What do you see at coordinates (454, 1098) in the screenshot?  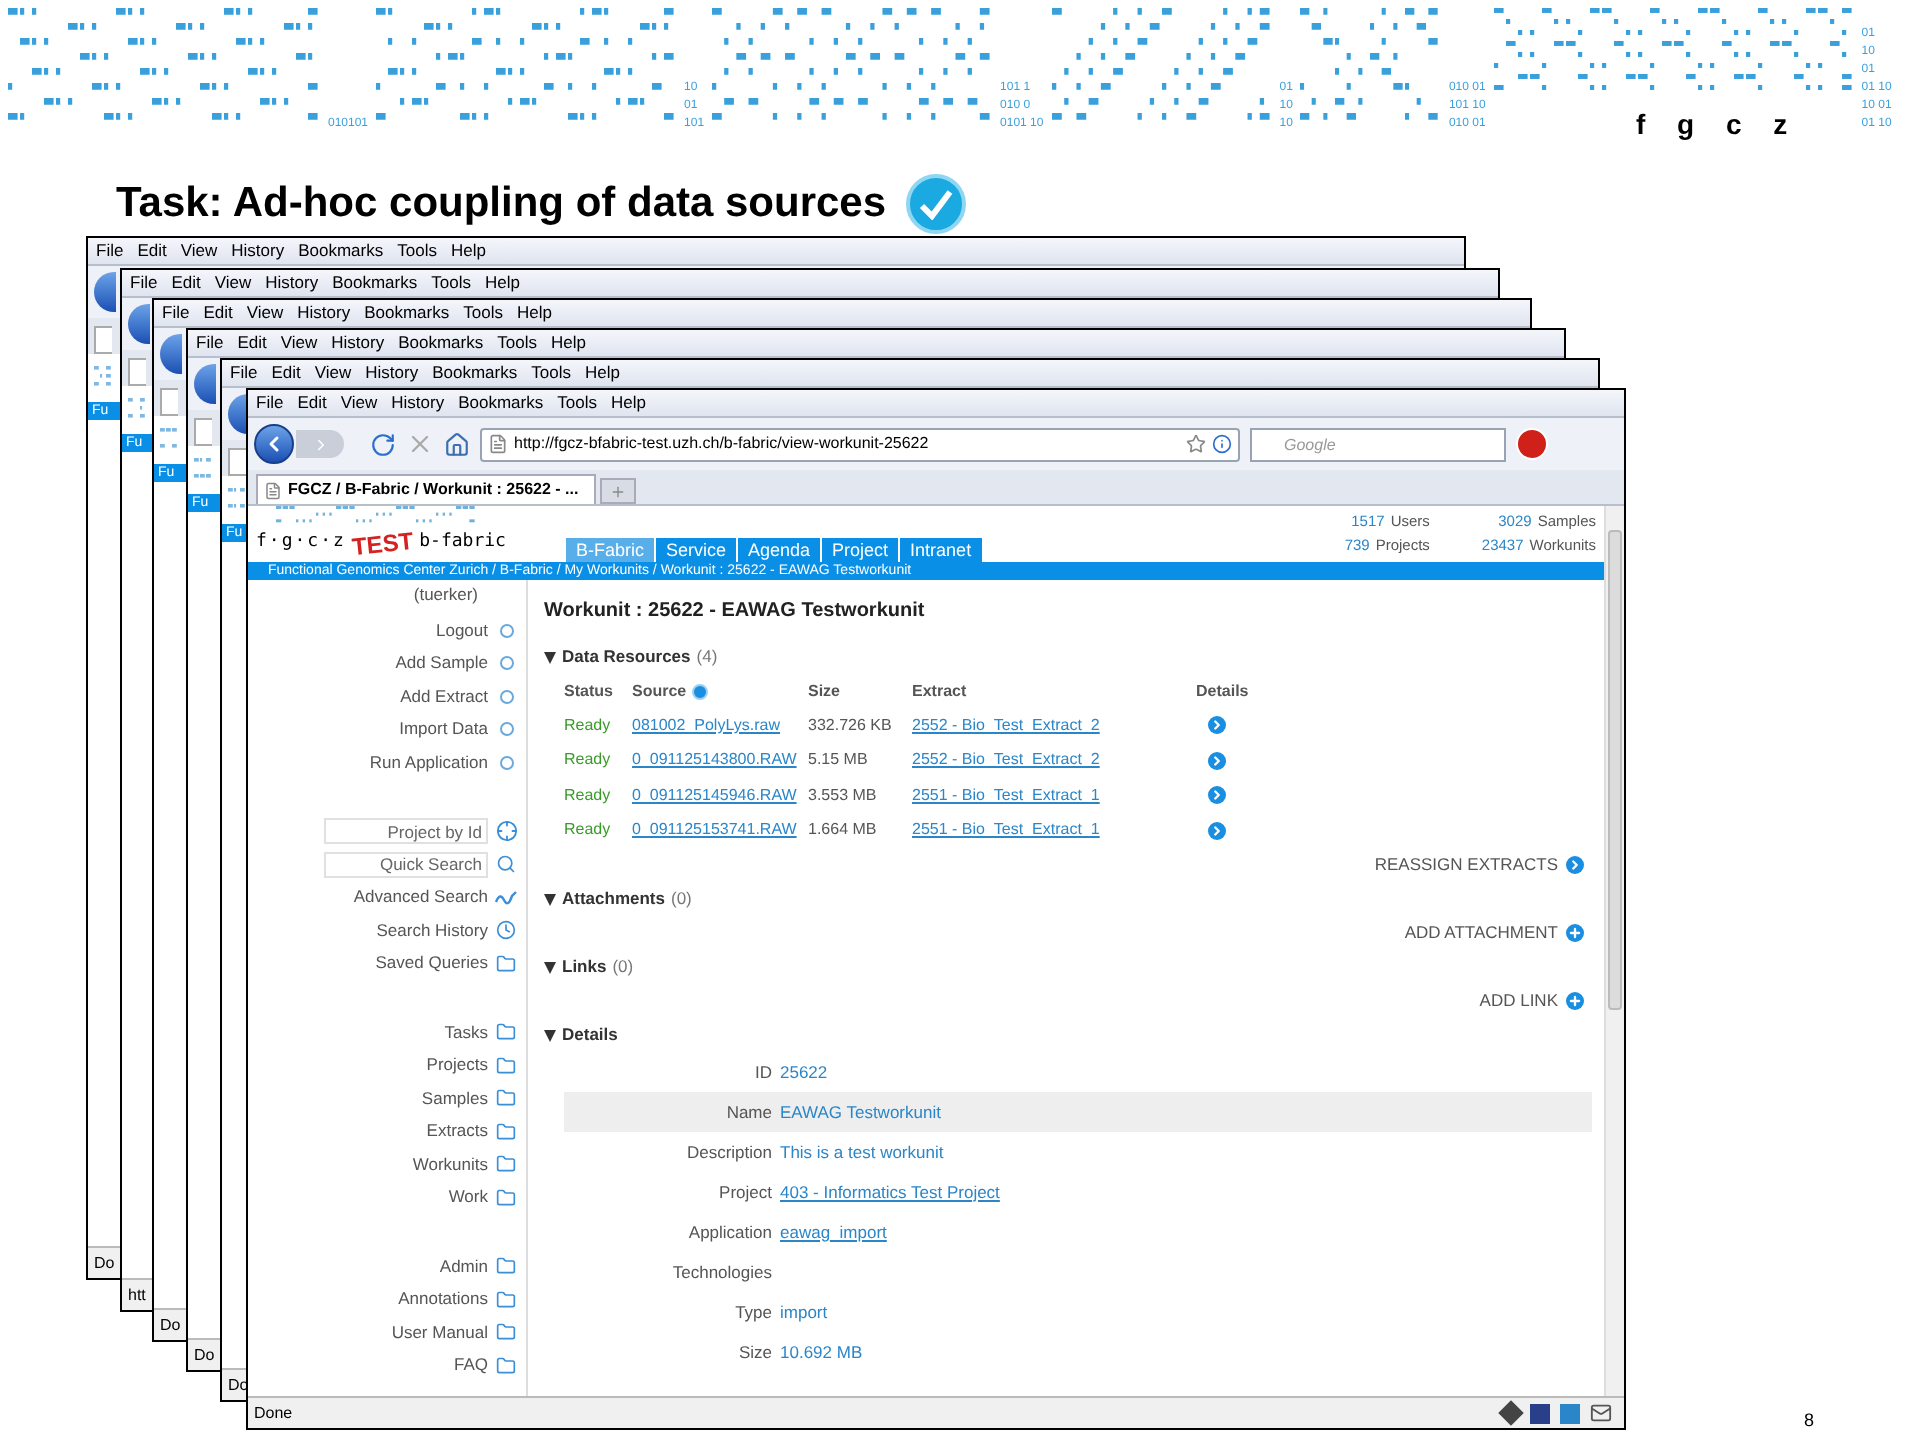 I see `sidebar-link: Samples` at bounding box center [454, 1098].